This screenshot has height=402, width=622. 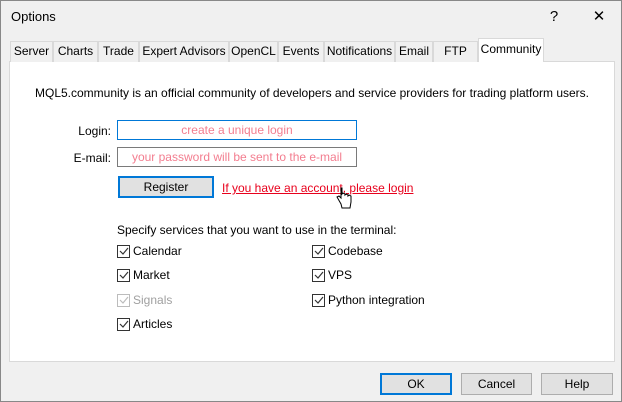 What do you see at coordinates (166, 187) in the screenshot?
I see `register-button: Register` at bounding box center [166, 187].